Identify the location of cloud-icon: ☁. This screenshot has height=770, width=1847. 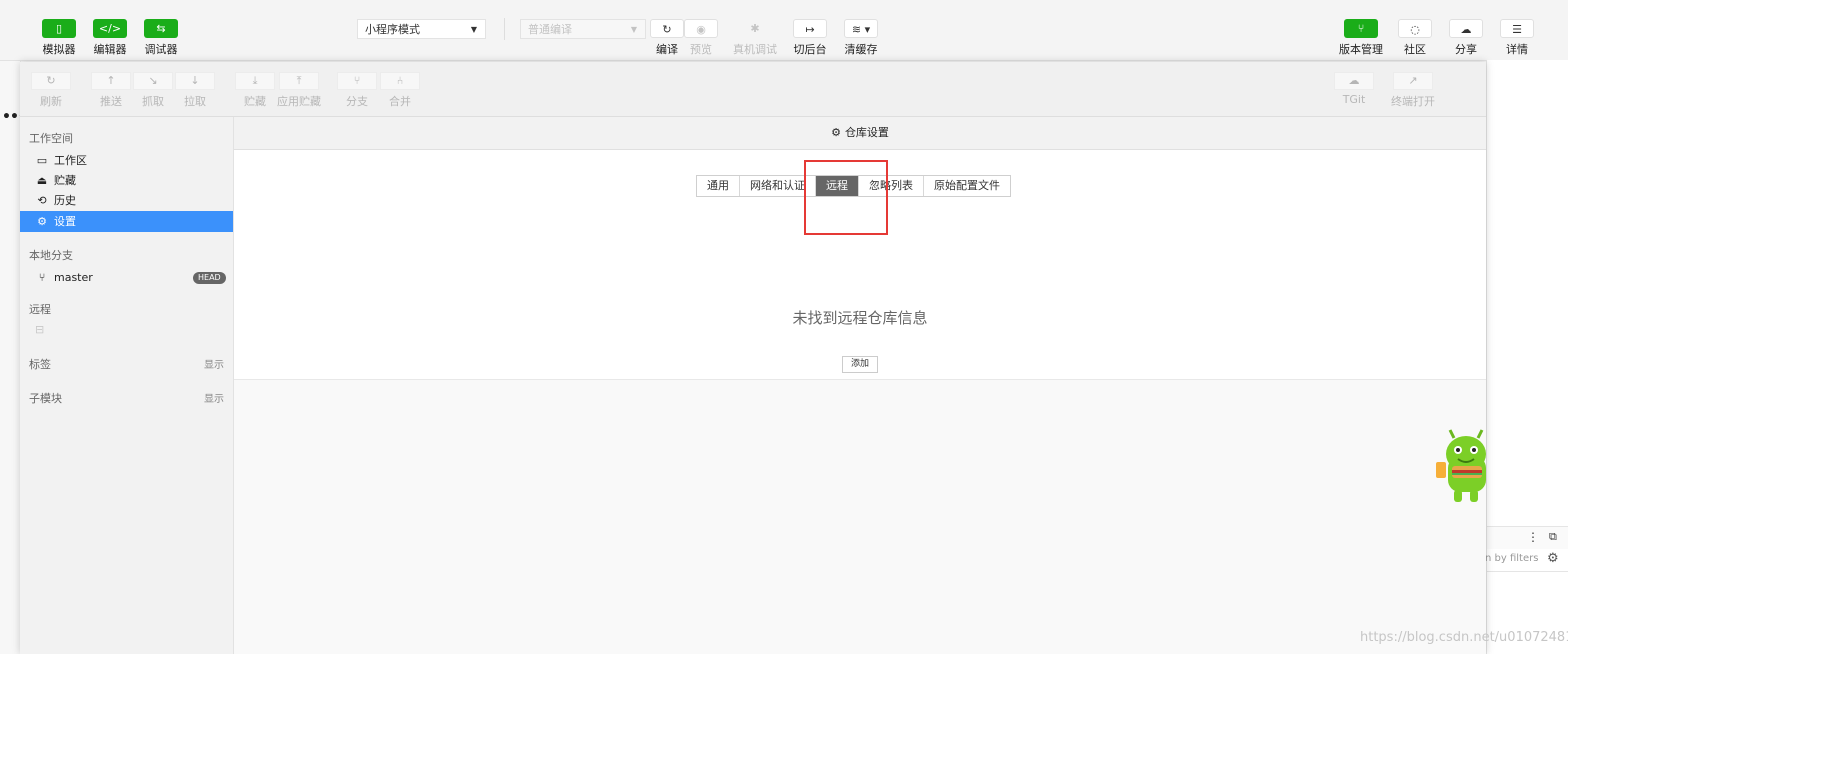
(1354, 81).